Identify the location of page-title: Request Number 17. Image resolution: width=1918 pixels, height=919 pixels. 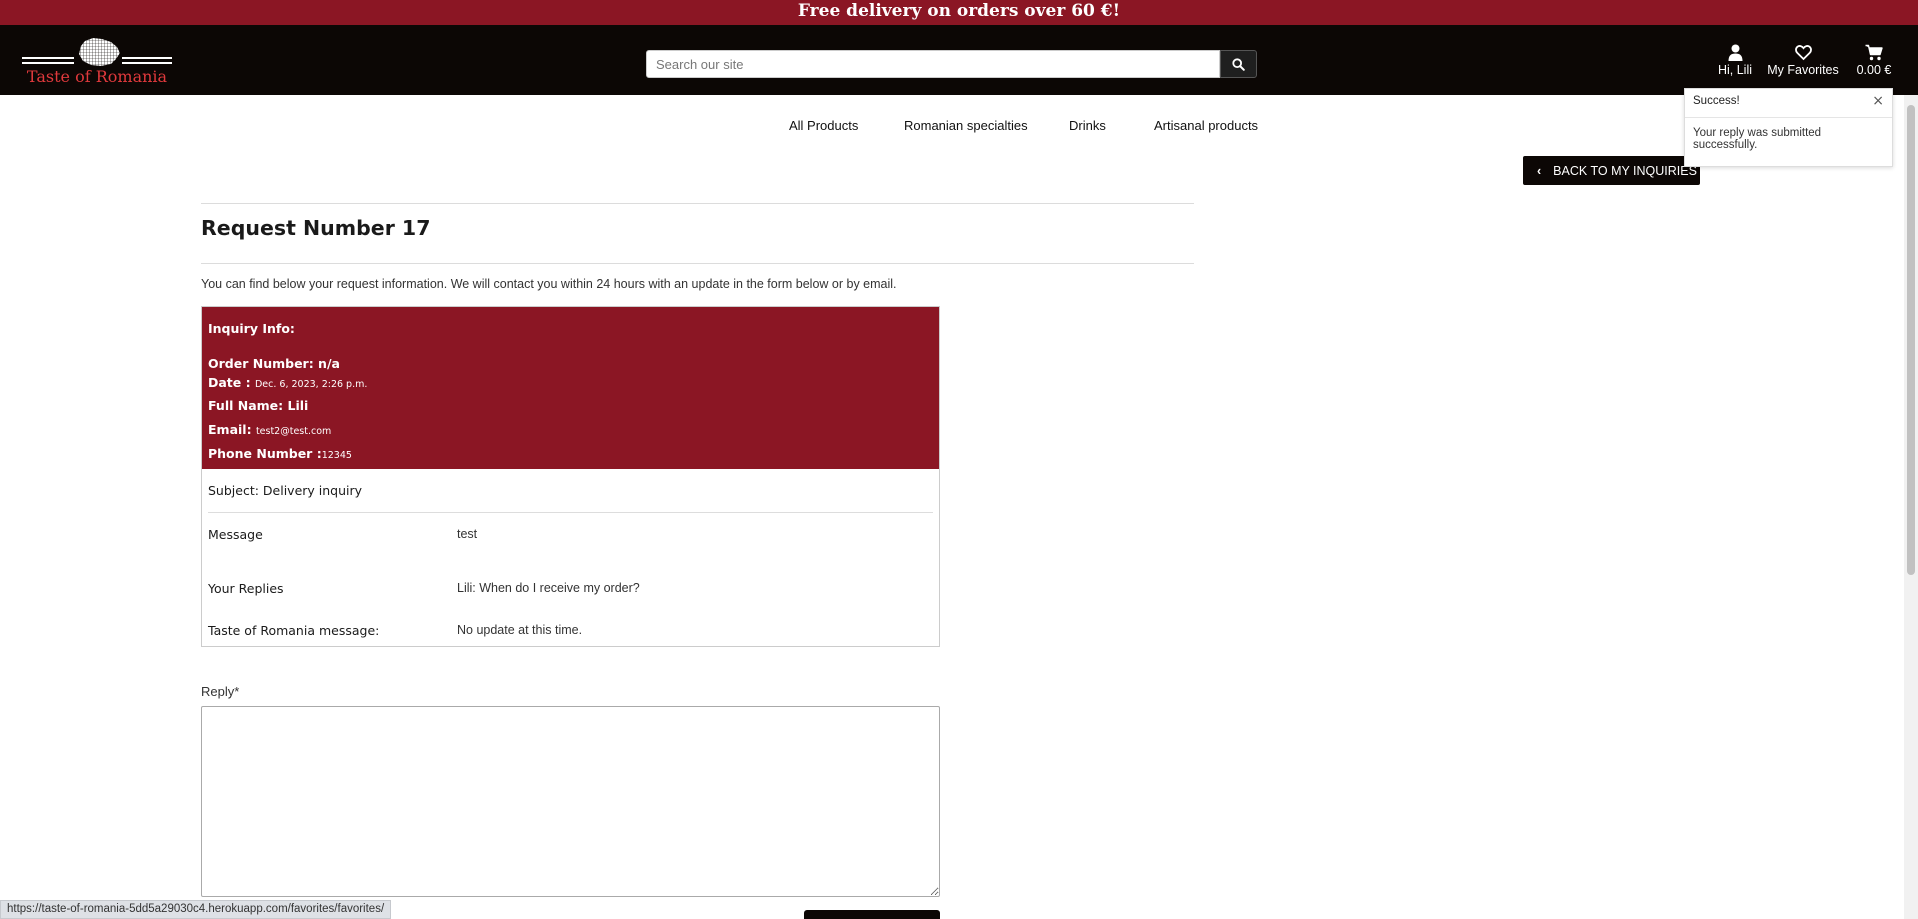
(316, 228).